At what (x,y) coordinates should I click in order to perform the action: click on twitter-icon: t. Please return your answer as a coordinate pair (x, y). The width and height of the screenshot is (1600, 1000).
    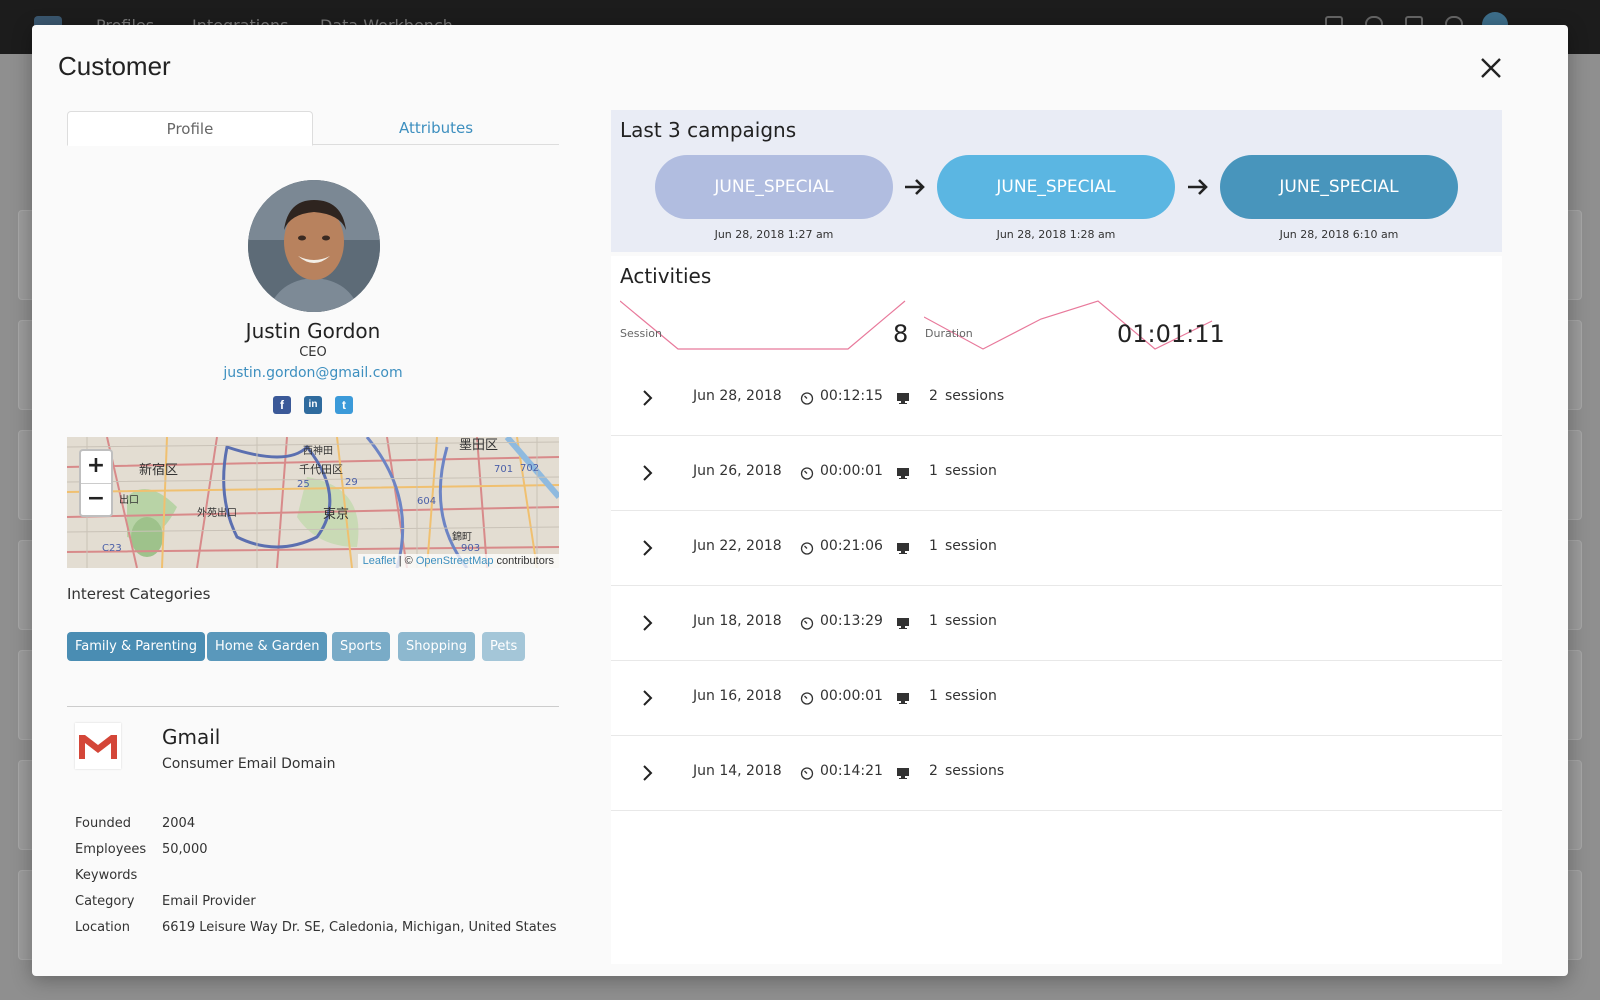
    Looking at the image, I should click on (344, 405).